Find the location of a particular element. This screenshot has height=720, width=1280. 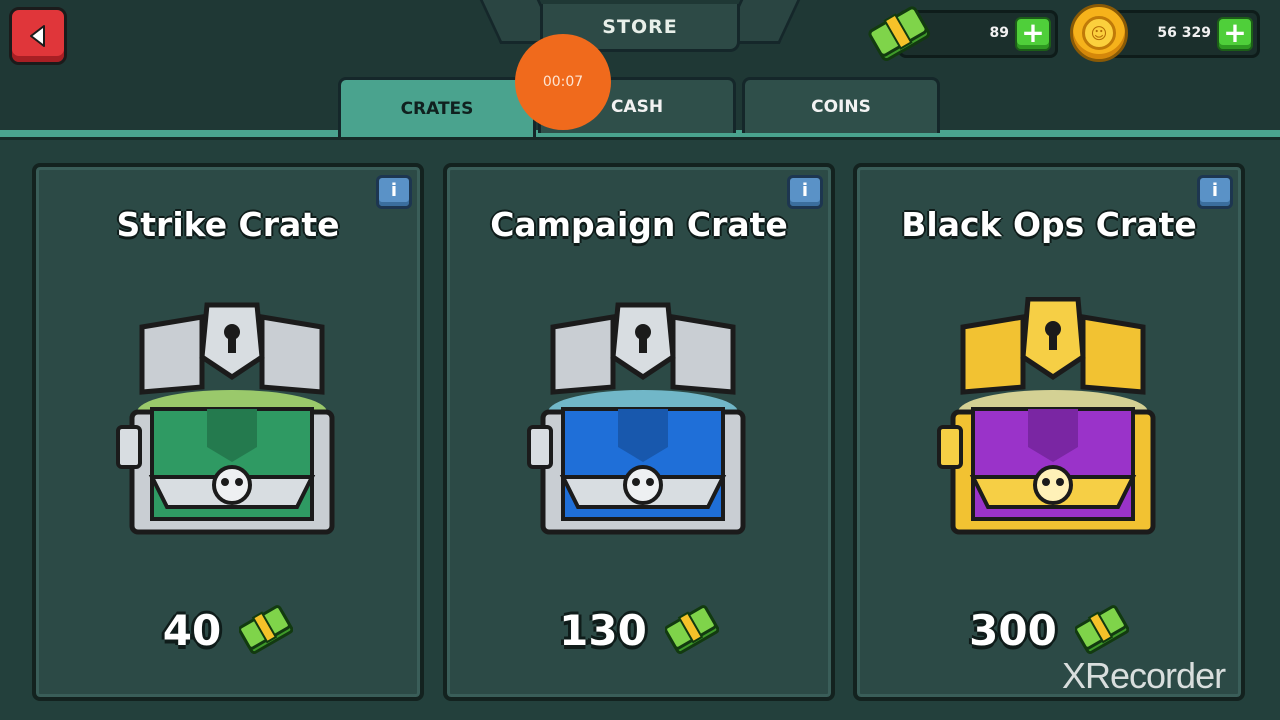

back-arrow-icon is located at coordinates (37, 36).